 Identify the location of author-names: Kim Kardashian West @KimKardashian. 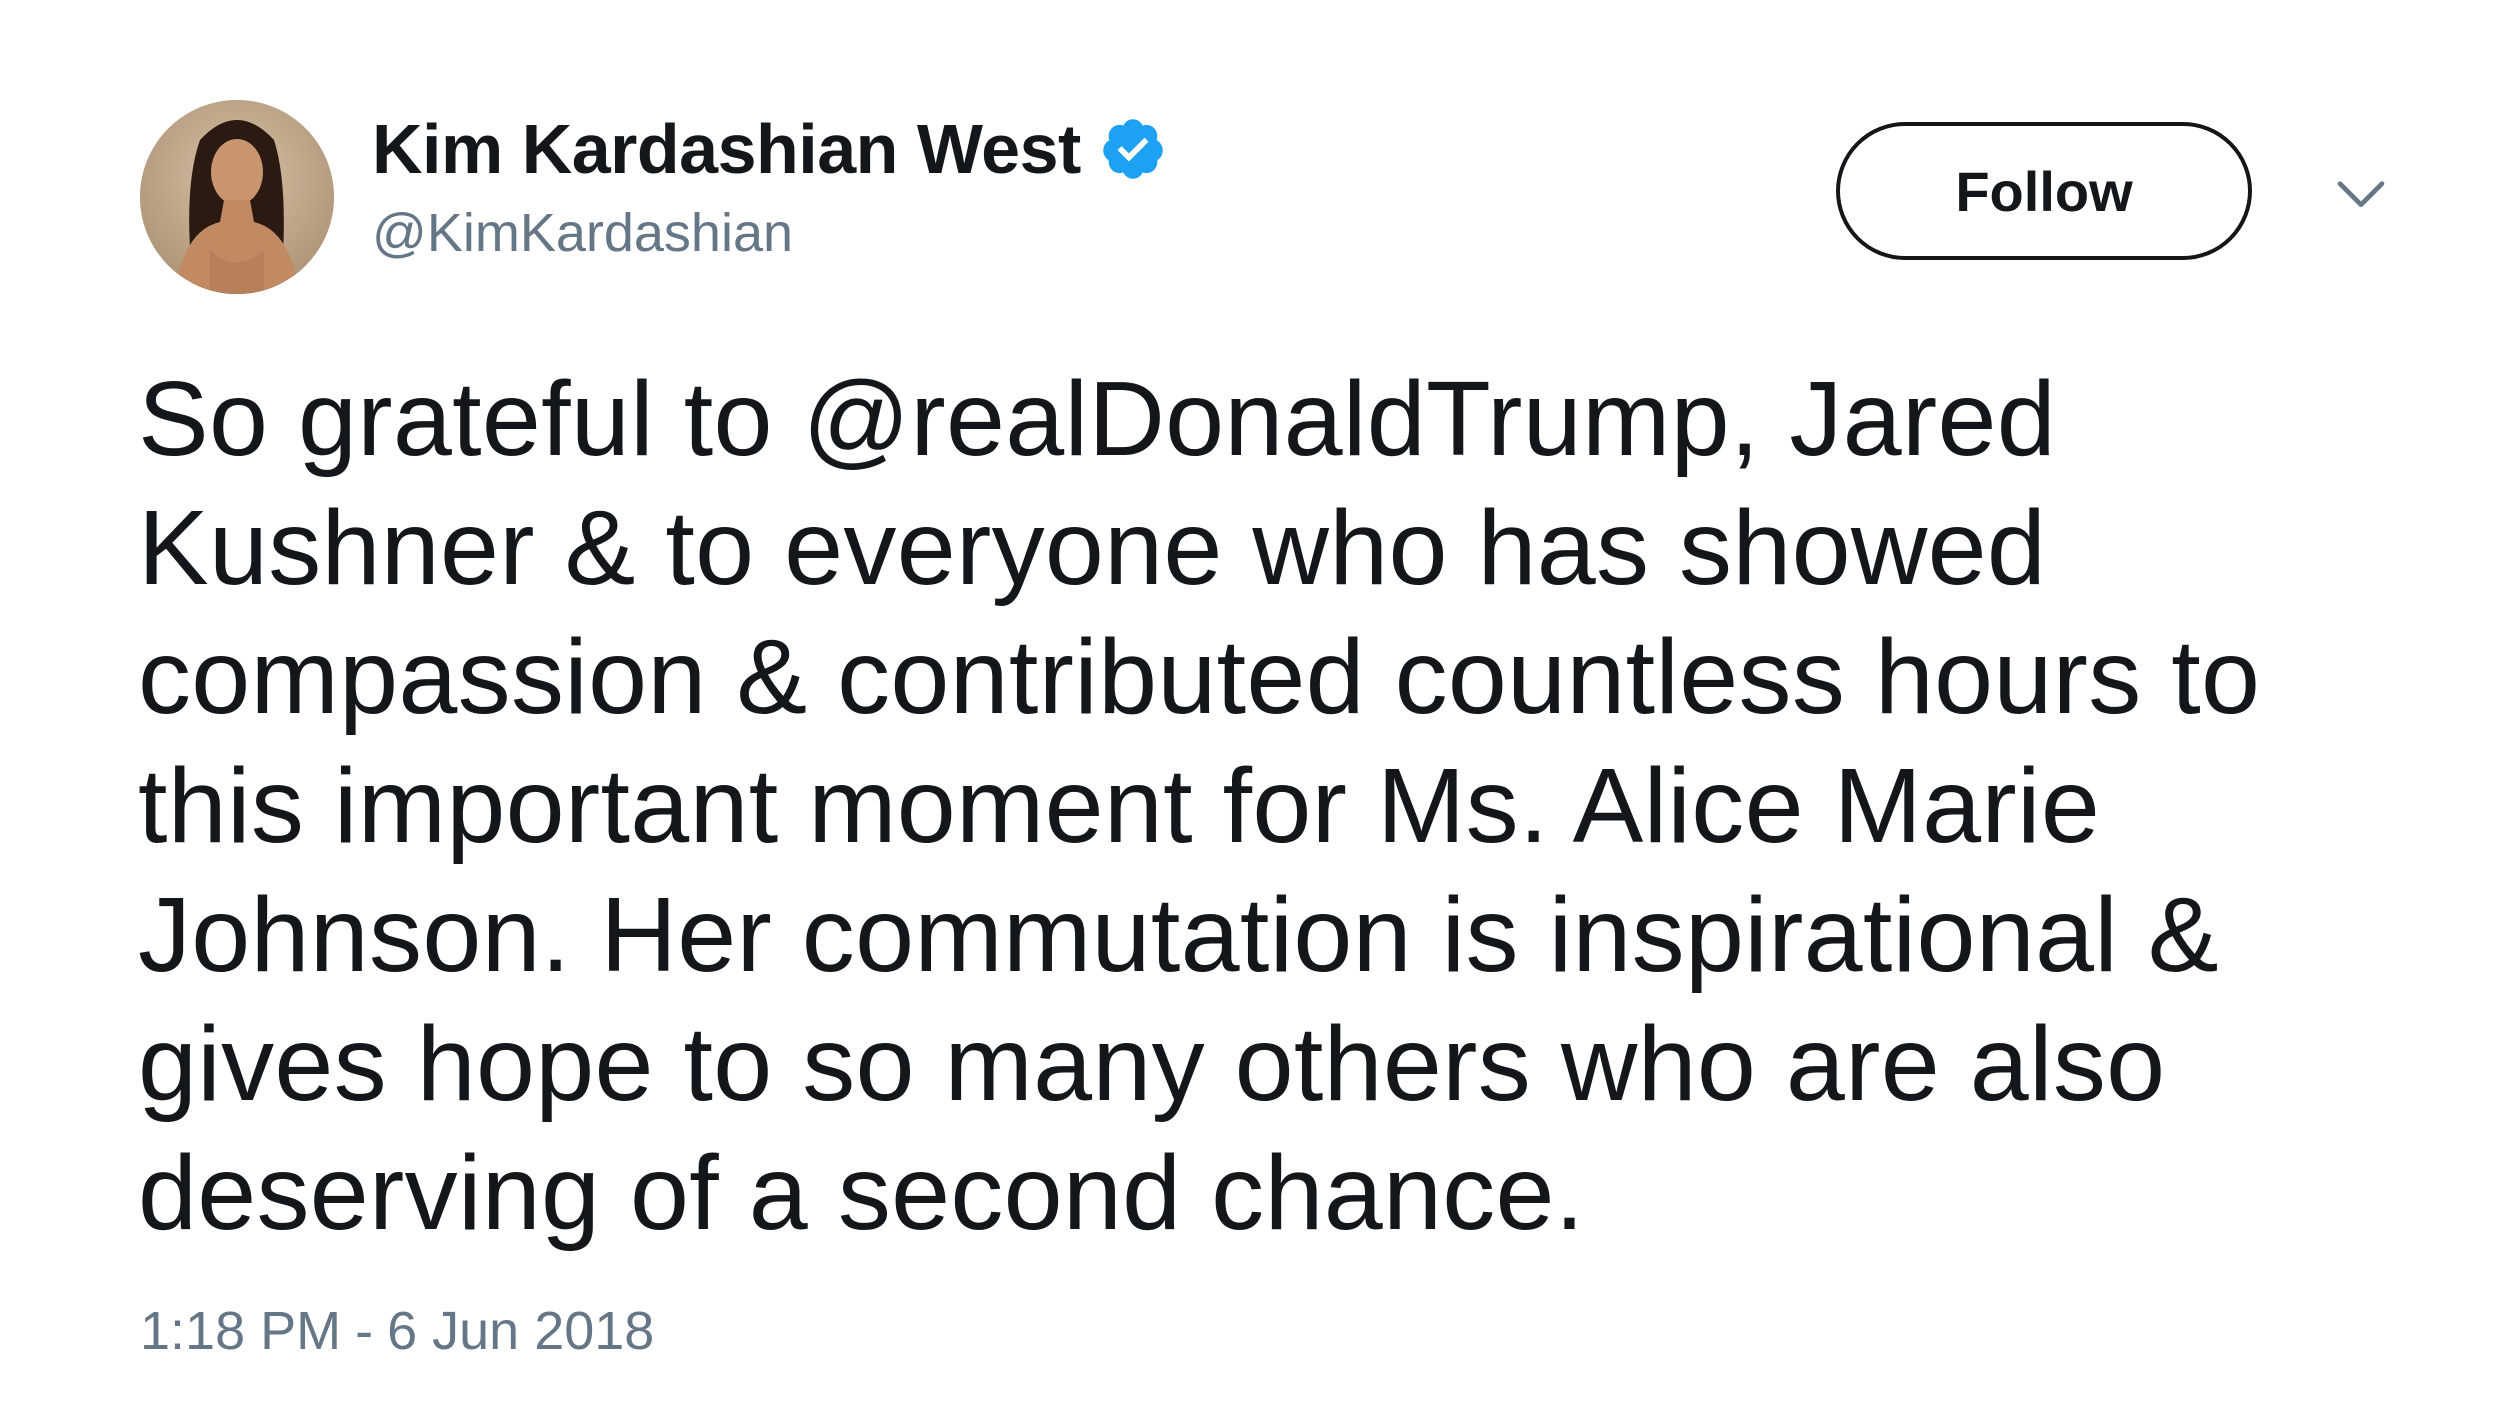
(769, 184).